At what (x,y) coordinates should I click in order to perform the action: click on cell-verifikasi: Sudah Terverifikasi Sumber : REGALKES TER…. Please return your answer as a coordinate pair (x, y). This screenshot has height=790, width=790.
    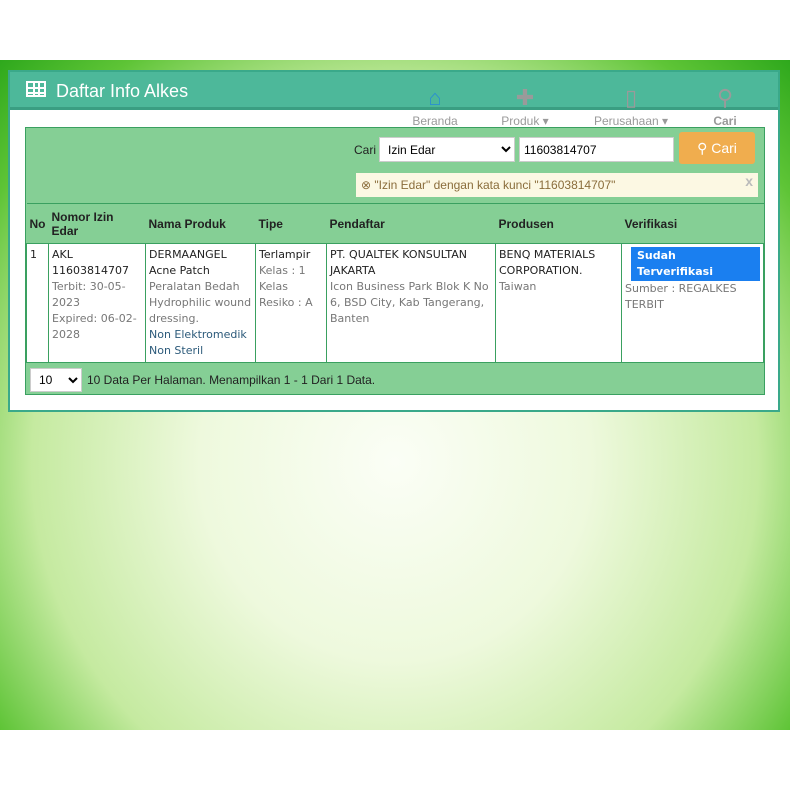
    Looking at the image, I should click on (692, 303).